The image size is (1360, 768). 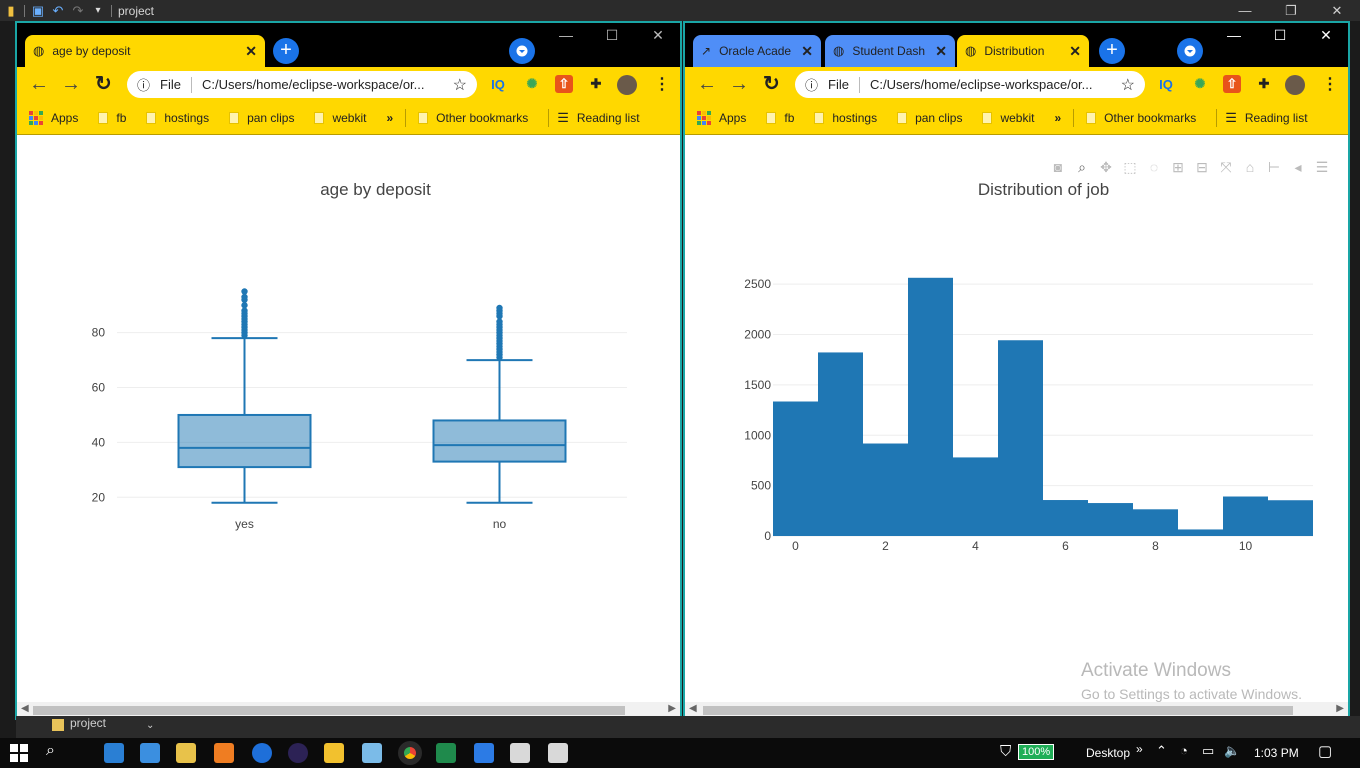 I want to click on battery-badge: 100%, so click(x=1036, y=752).